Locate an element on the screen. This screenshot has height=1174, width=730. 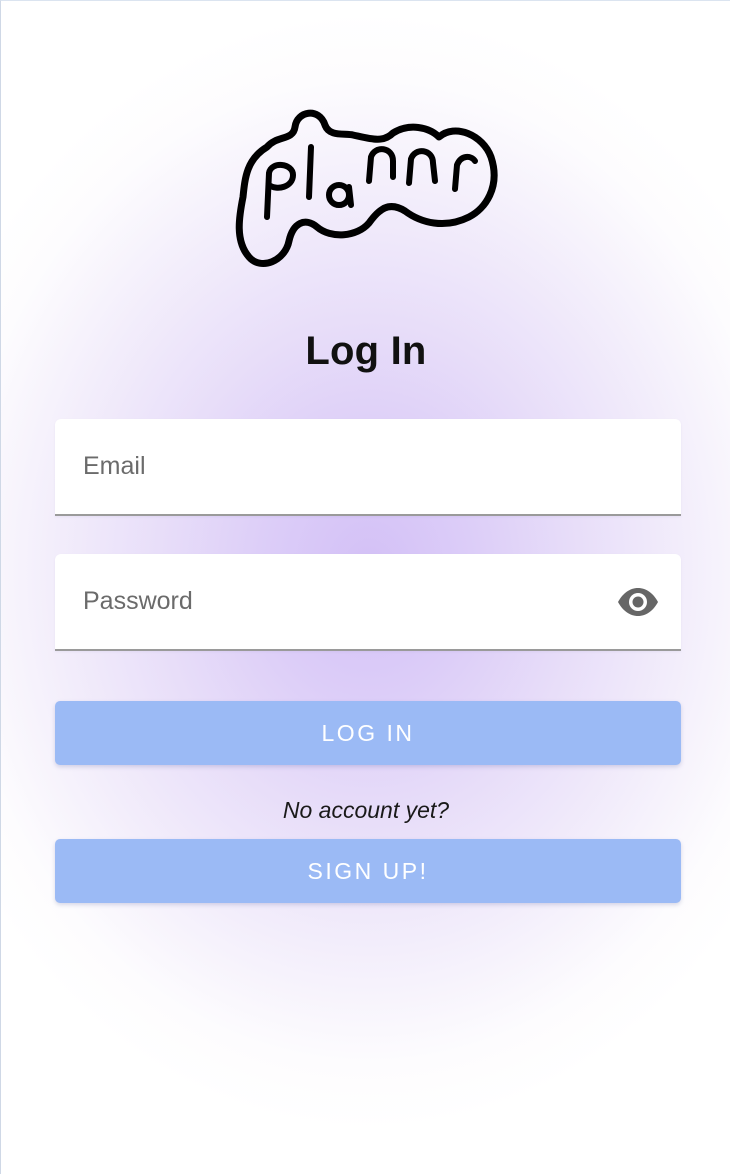
email-field is located at coordinates (368, 467).